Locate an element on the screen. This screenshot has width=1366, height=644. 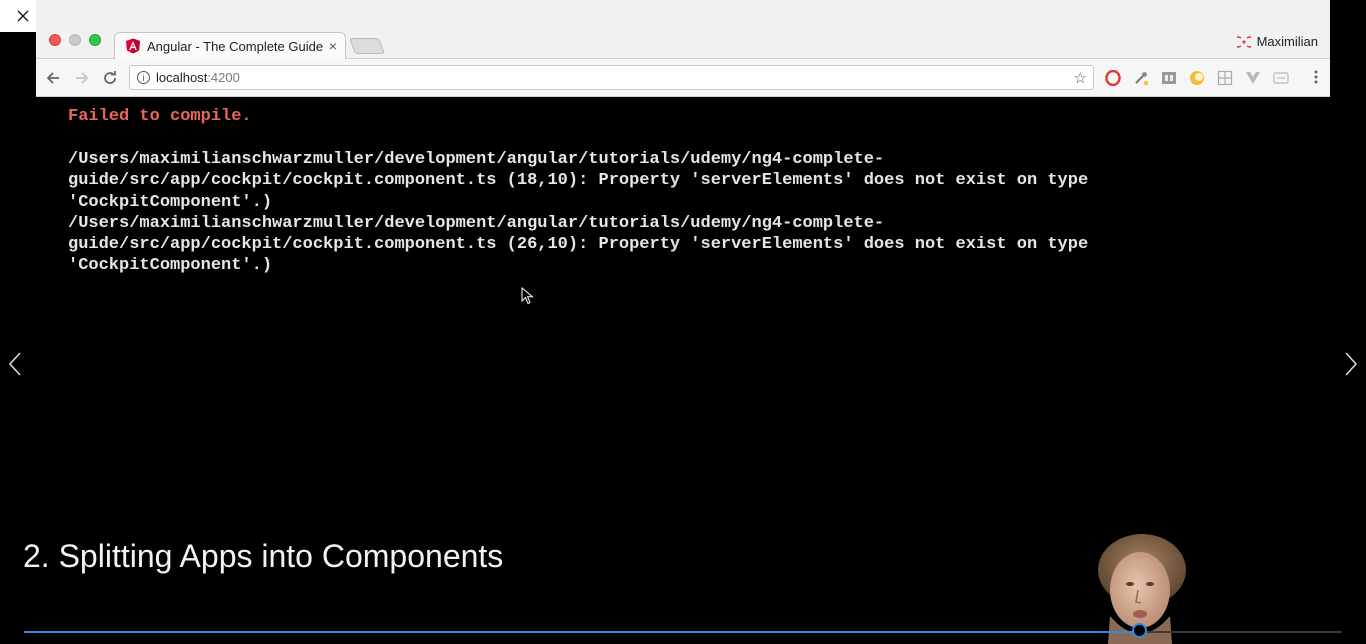
profile-name: Maximilian is located at coordinates (1287, 41).